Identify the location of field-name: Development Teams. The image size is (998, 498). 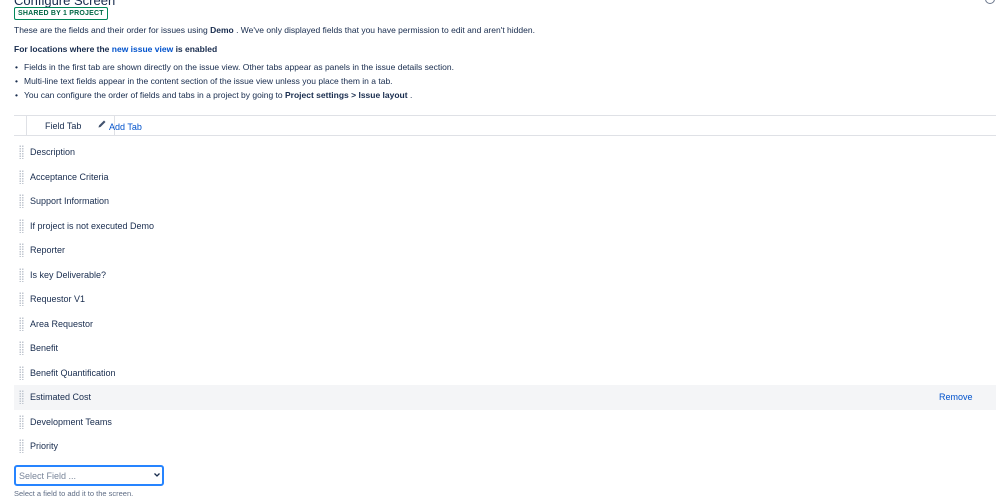
(71, 421).